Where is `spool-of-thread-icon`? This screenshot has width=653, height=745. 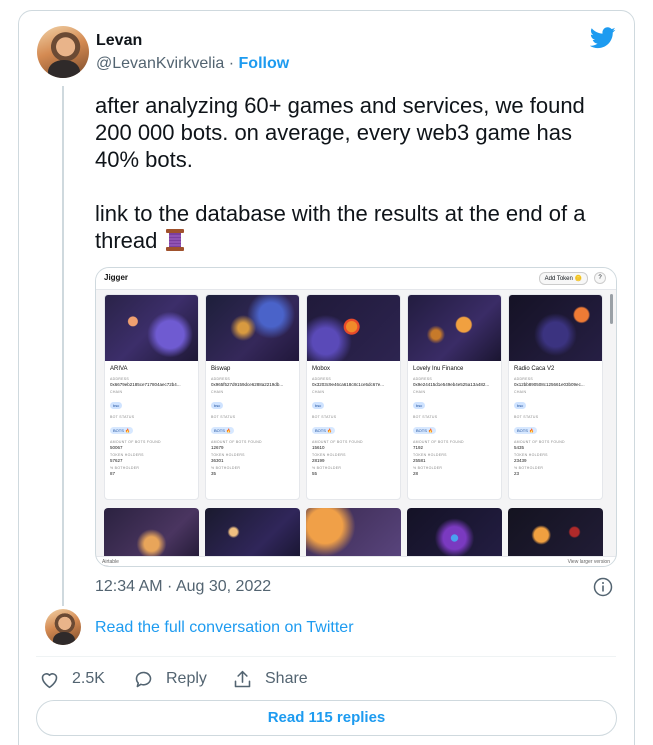 spool-of-thread-icon is located at coordinates (174, 240).